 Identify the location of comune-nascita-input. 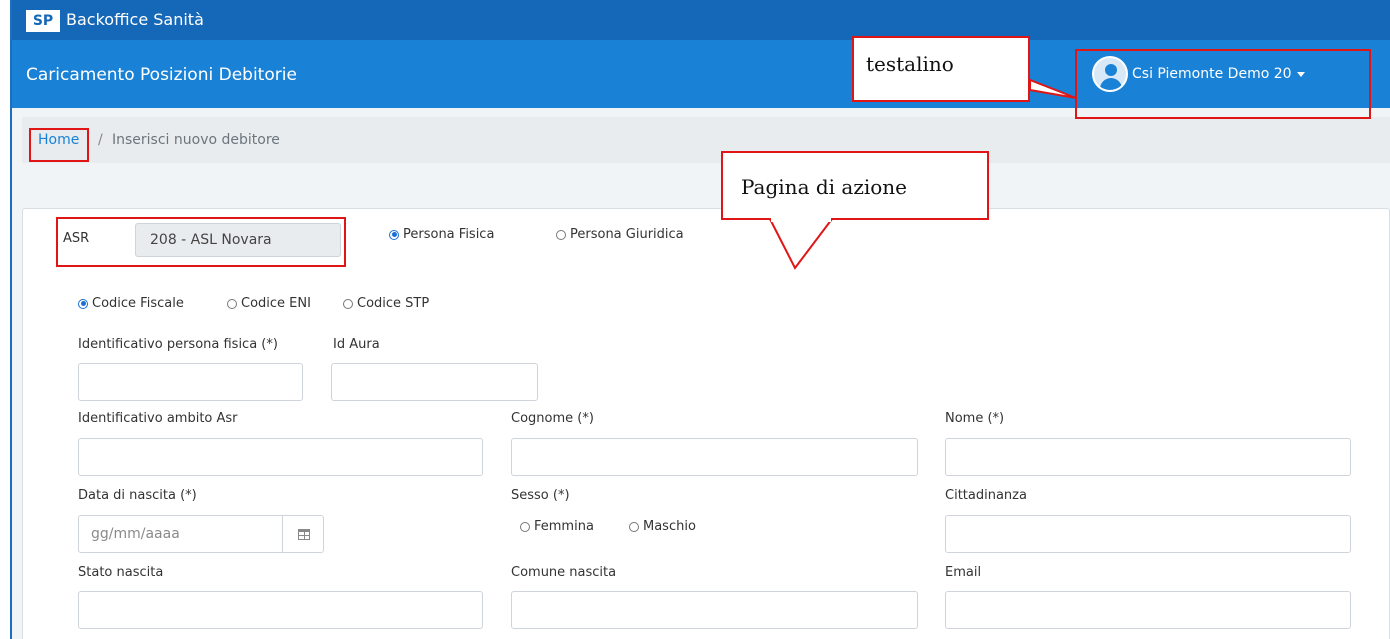
(714, 610).